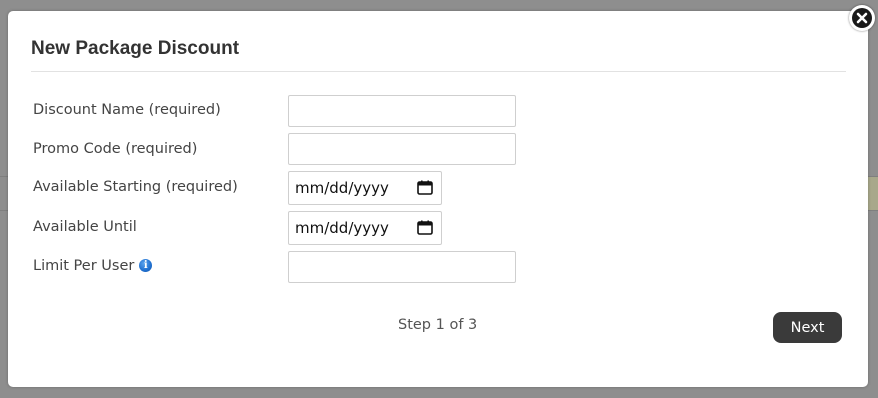 This screenshot has width=878, height=398. Describe the element at coordinates (135, 187) in the screenshot. I see `available-starting-label: Available Starting (required)` at that location.